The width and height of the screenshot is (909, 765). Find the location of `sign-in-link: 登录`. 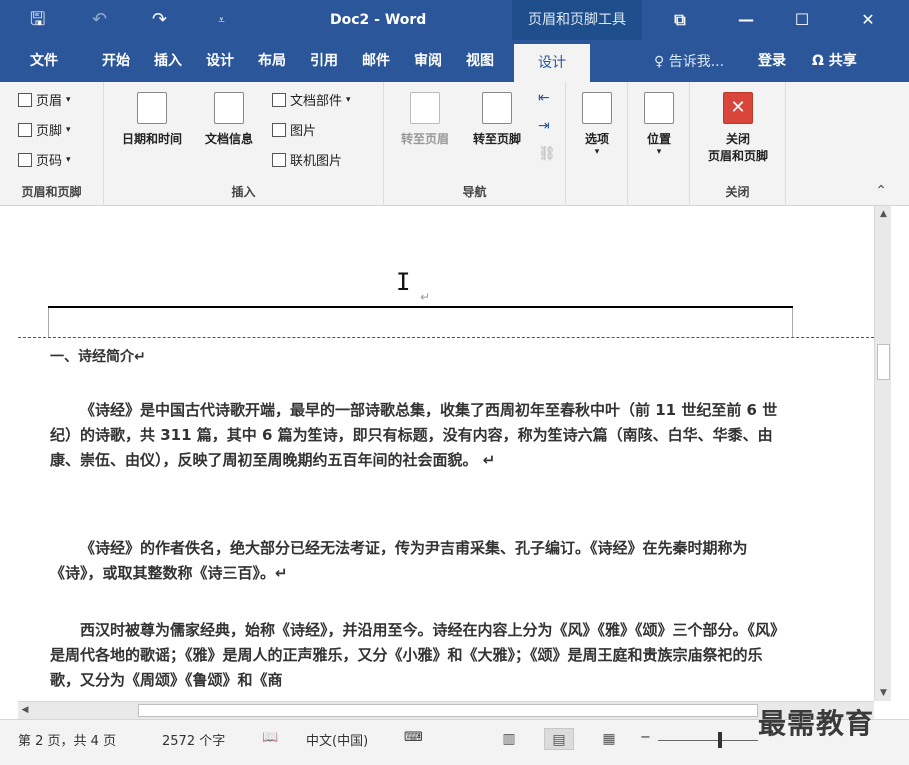

sign-in-link: 登录 is located at coordinates (772, 60).